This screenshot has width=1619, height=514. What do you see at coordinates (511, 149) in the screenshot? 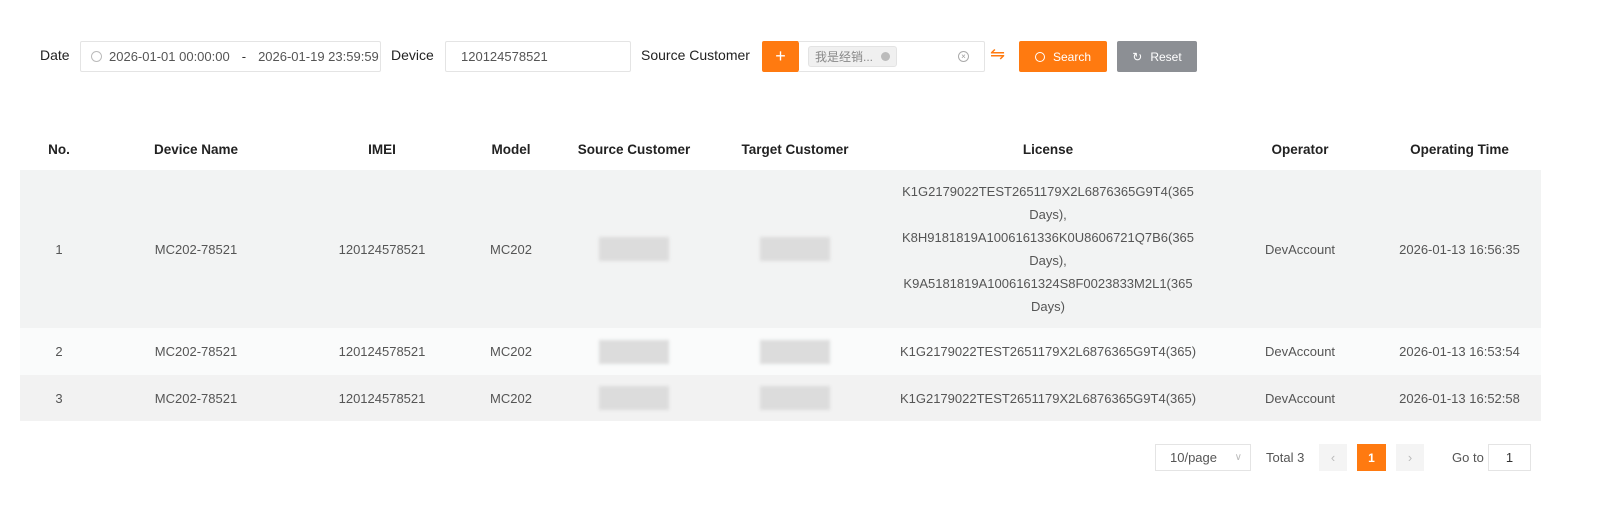
I see `col-model: Model` at bounding box center [511, 149].